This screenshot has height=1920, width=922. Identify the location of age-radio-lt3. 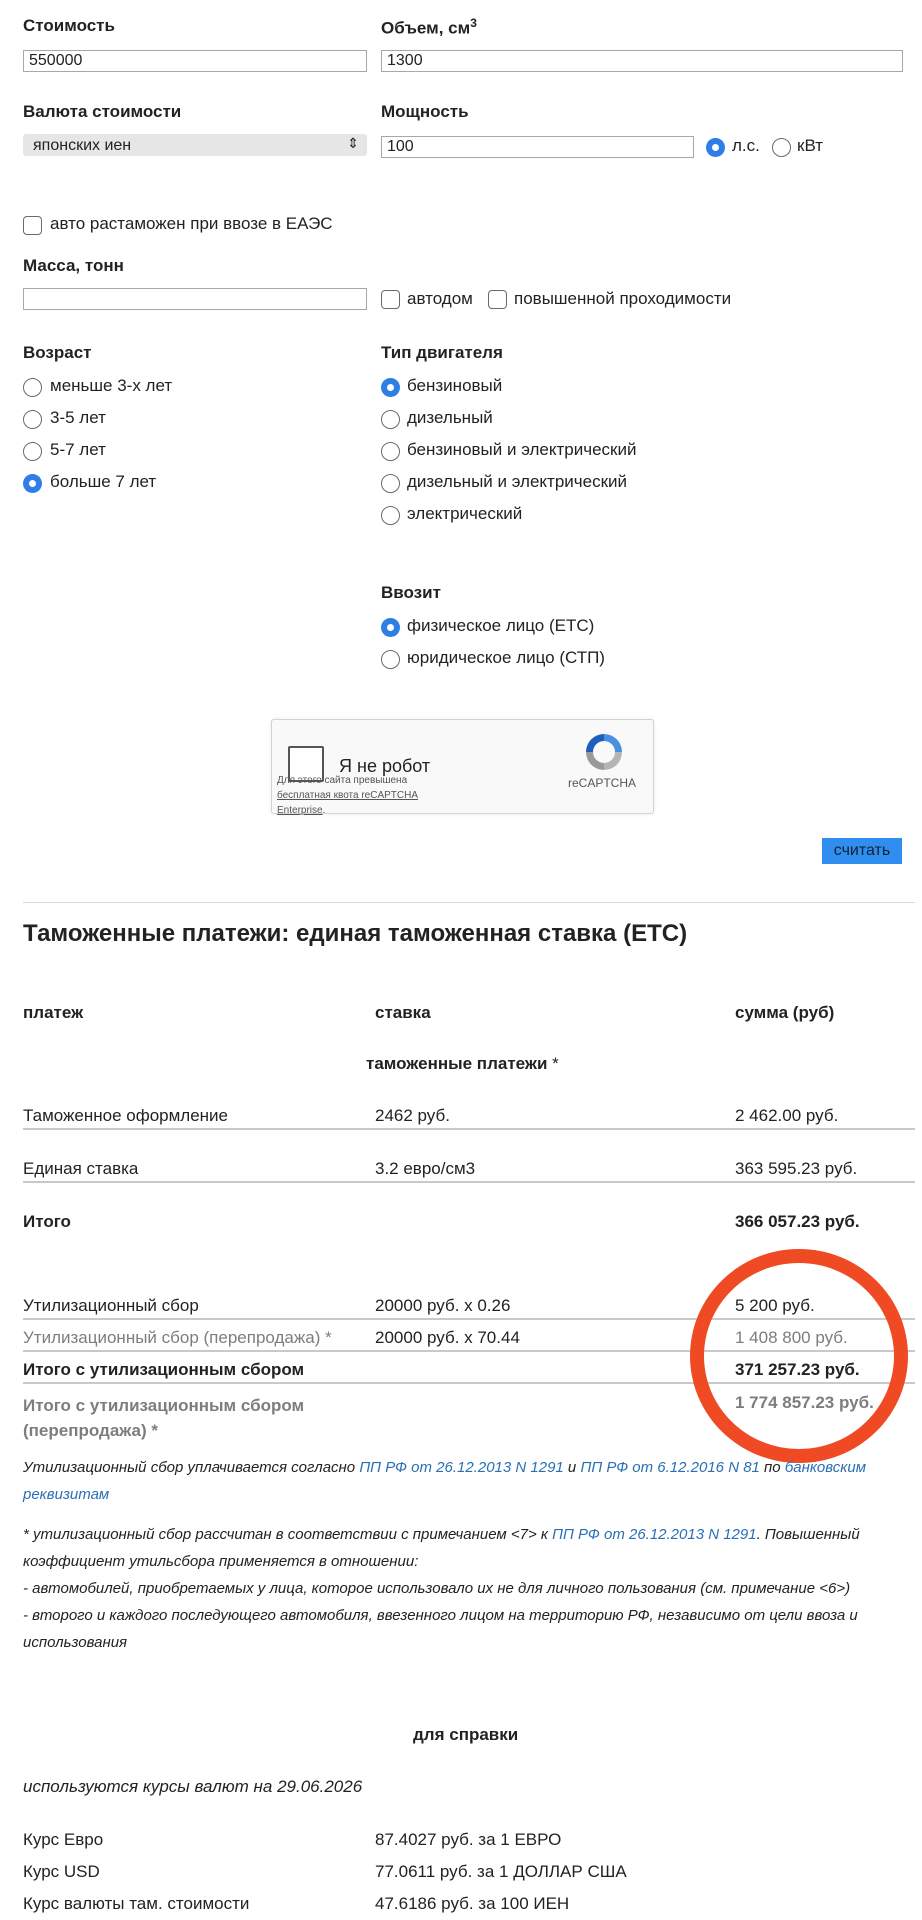
(32, 387).